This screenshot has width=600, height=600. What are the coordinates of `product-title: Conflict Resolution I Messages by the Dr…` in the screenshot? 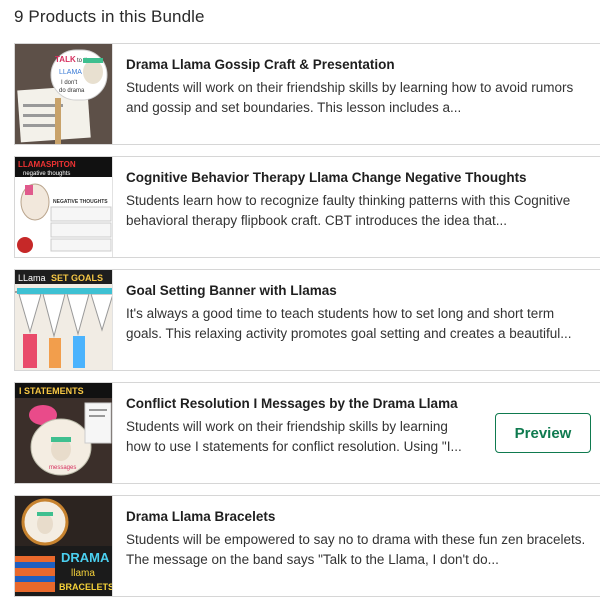 It's located at (292, 403).